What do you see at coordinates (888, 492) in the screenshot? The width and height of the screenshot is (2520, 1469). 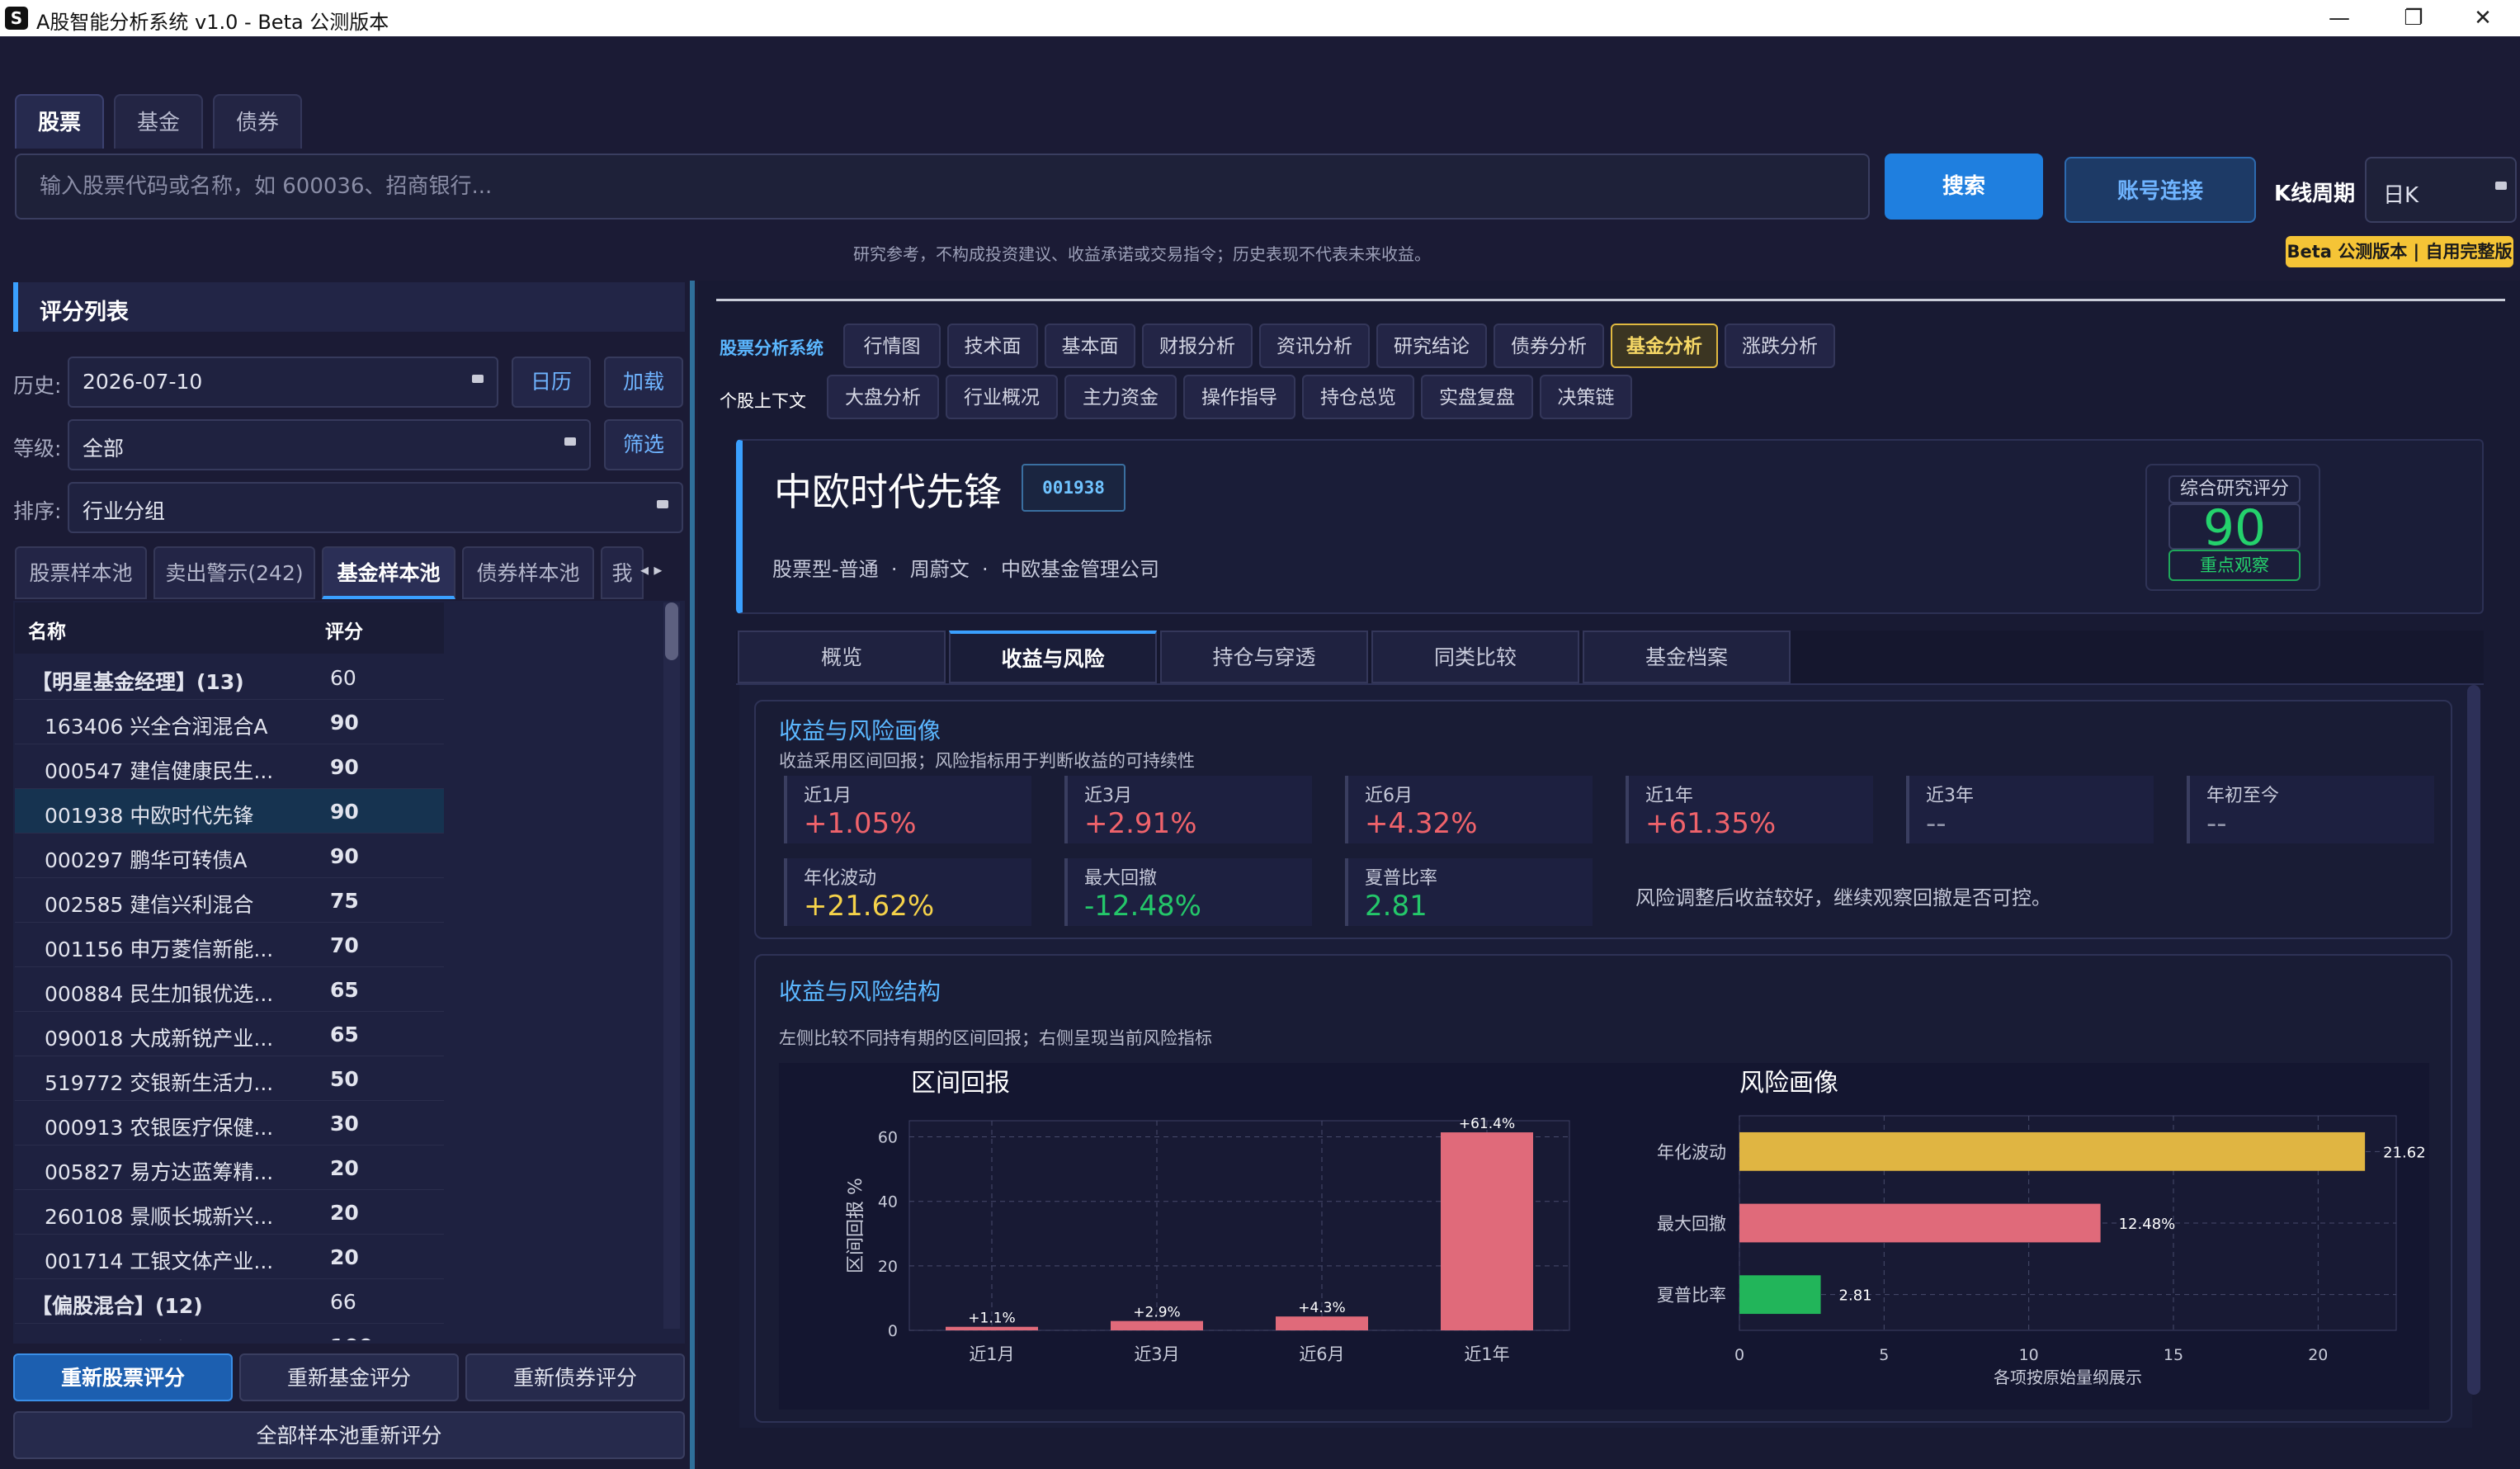 I see `fund-name: 中欧时代先锋` at bounding box center [888, 492].